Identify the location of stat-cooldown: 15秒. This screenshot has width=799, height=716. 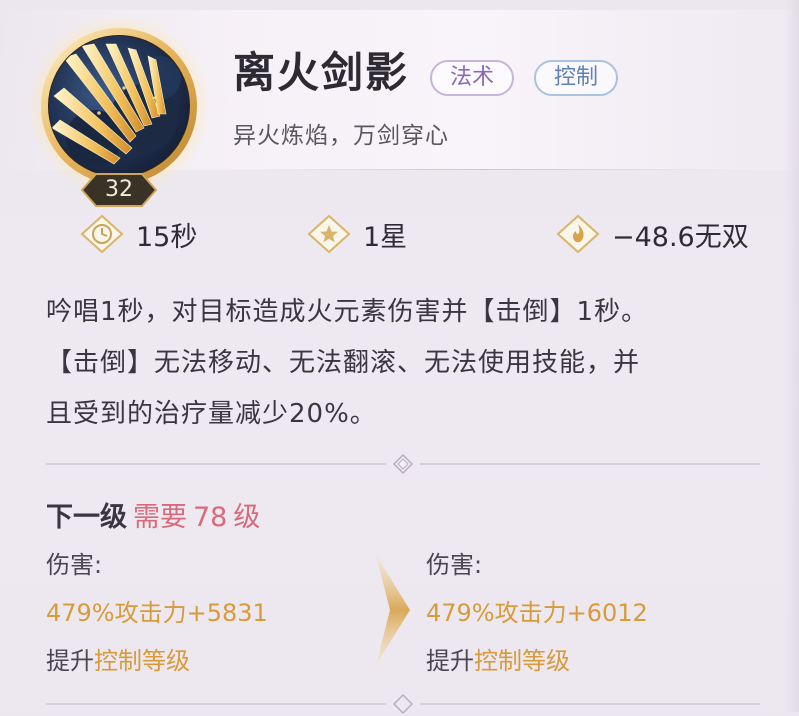
(137, 234).